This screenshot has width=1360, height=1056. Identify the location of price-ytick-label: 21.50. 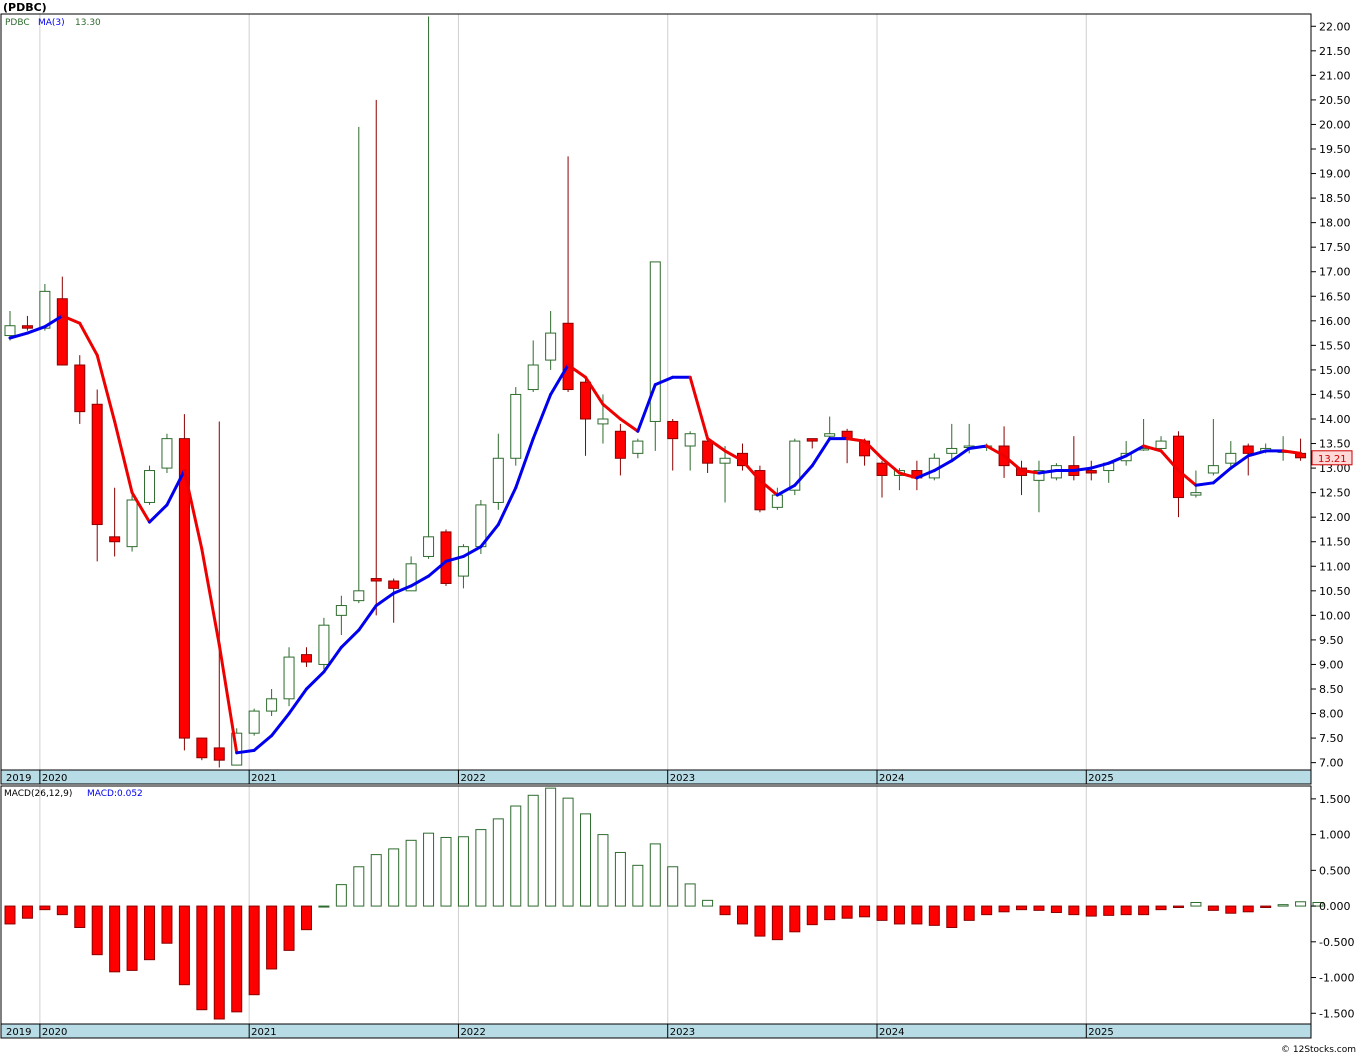
(1335, 51).